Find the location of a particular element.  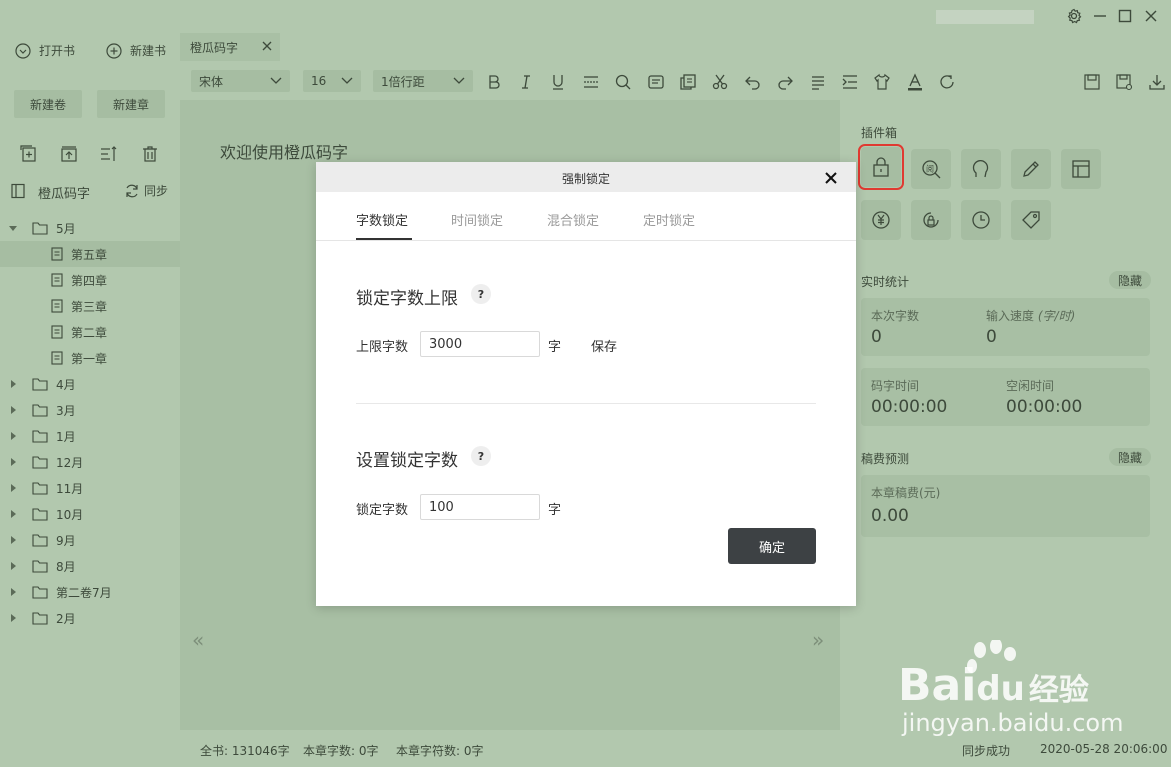

tree-chapter: 第五章 is located at coordinates (90, 254).